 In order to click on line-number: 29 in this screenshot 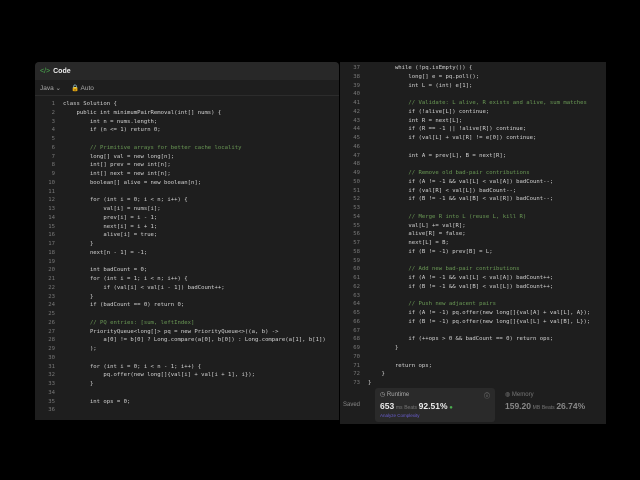, I will do `click(51, 349)`.